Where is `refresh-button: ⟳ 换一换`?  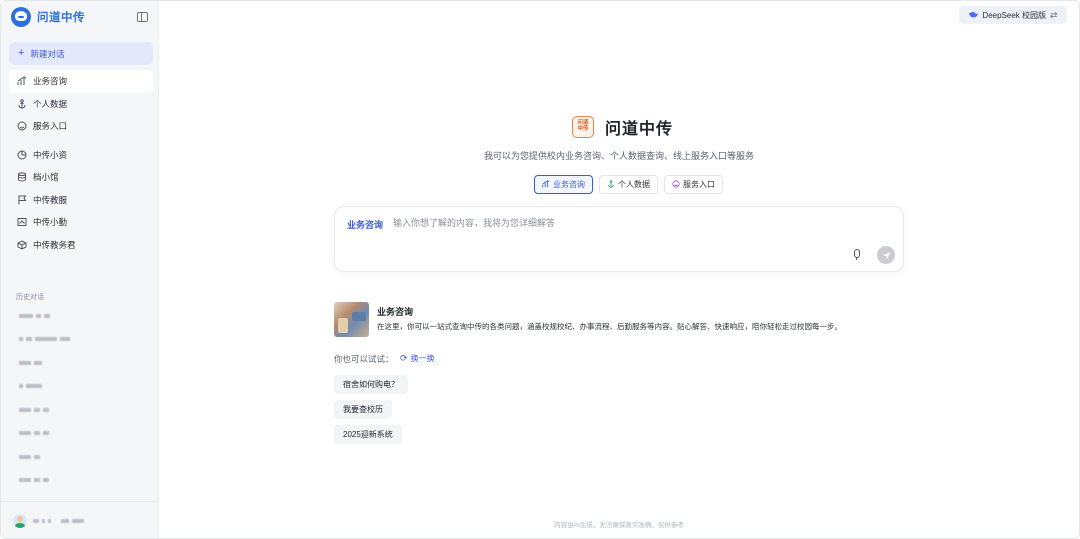 refresh-button: ⟳ 换一换 is located at coordinates (417, 358).